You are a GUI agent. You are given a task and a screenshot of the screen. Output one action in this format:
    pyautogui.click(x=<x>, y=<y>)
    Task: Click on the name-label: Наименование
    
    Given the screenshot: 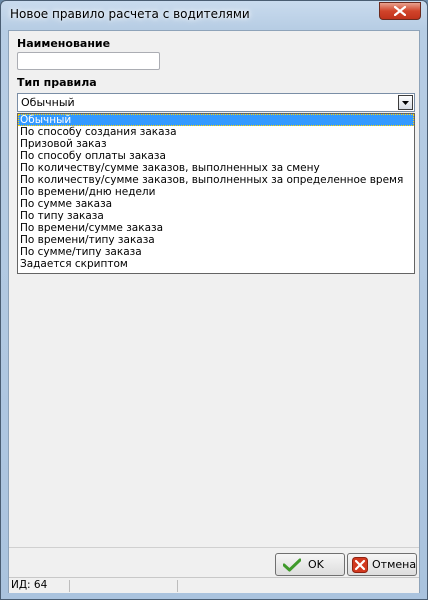 What is the action you would take?
    pyautogui.click(x=64, y=43)
    